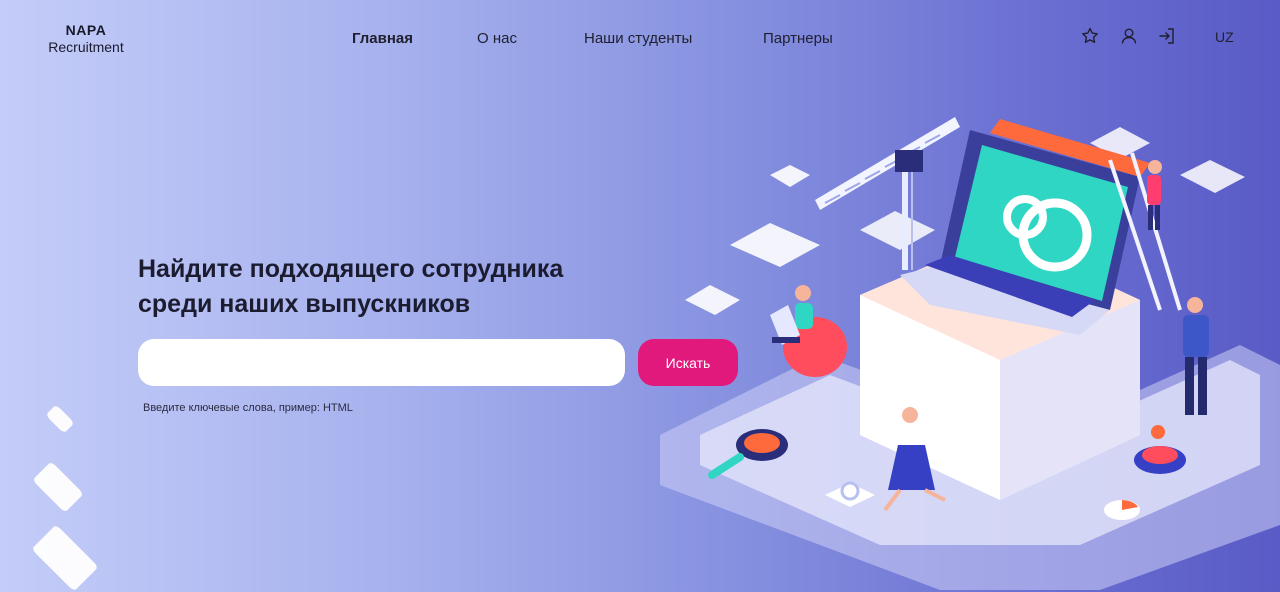 Image resolution: width=1280 pixels, height=592 pixels. I want to click on star-icon, so click(1090, 36).